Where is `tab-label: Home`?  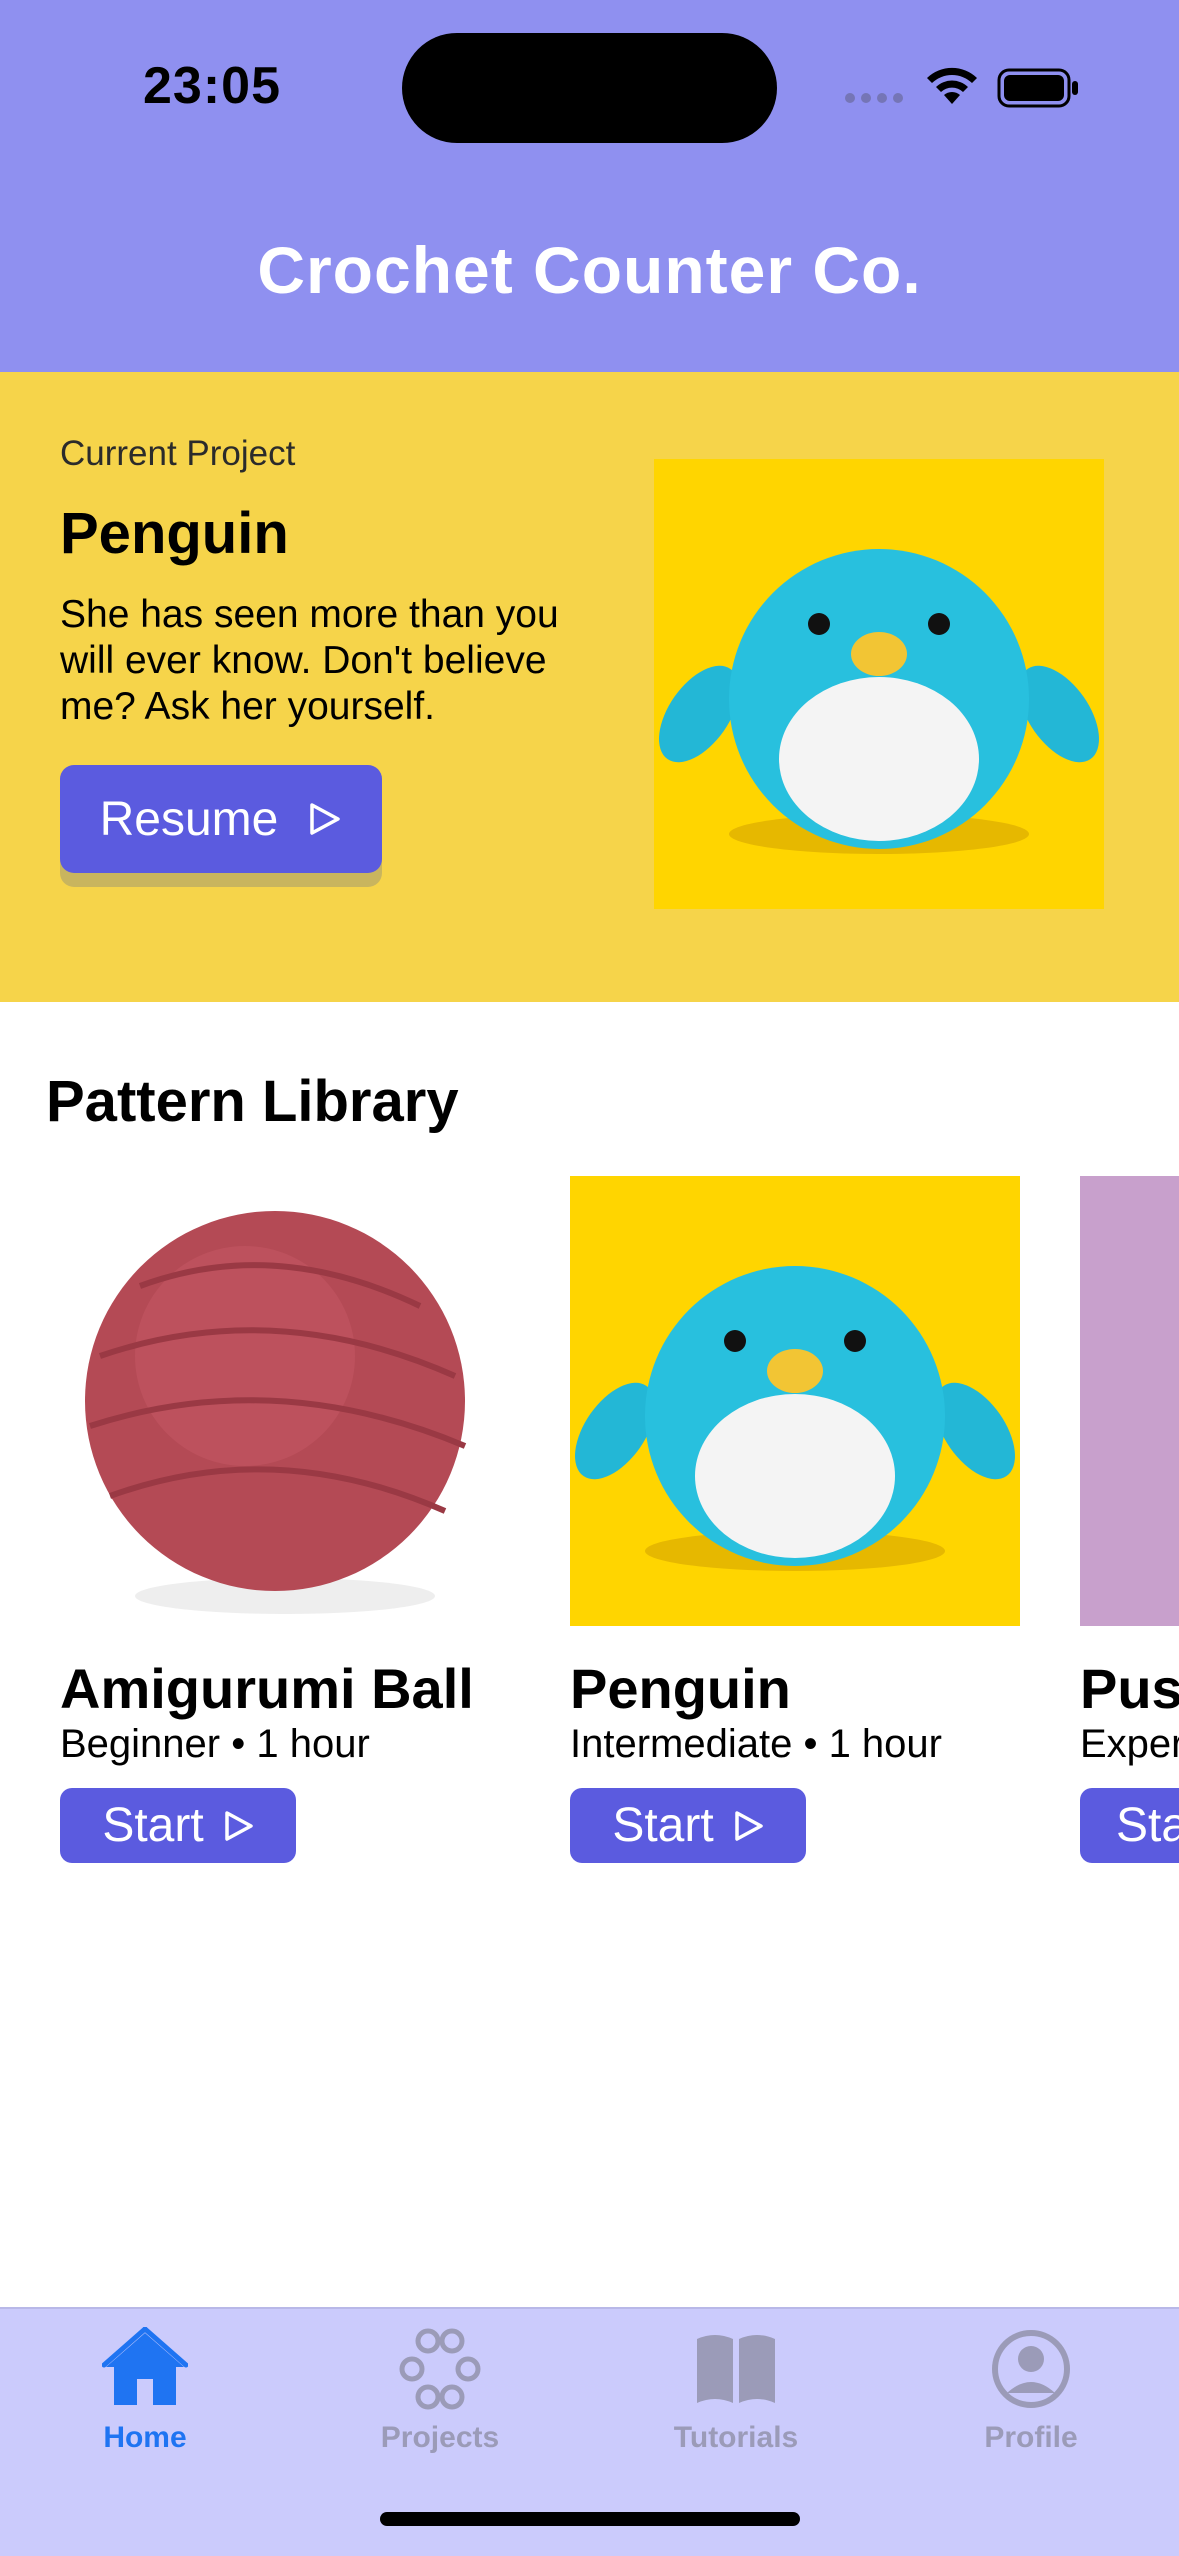 tab-label: Home is located at coordinates (145, 2437).